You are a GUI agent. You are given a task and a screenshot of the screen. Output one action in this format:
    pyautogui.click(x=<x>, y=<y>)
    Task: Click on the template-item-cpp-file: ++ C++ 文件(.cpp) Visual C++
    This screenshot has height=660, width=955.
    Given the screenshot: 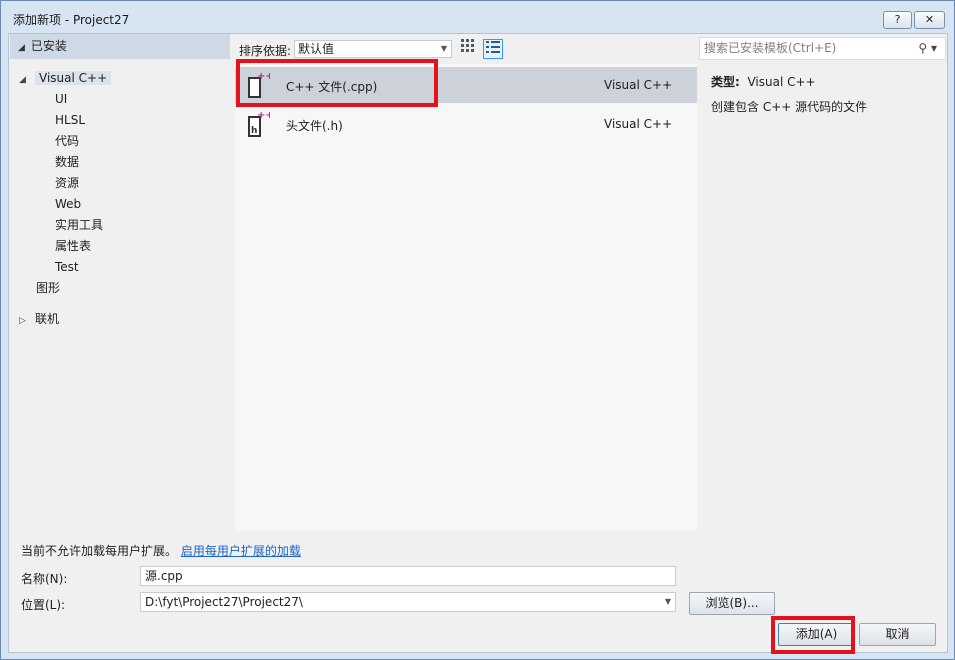 What is the action you would take?
    pyautogui.click(x=466, y=85)
    